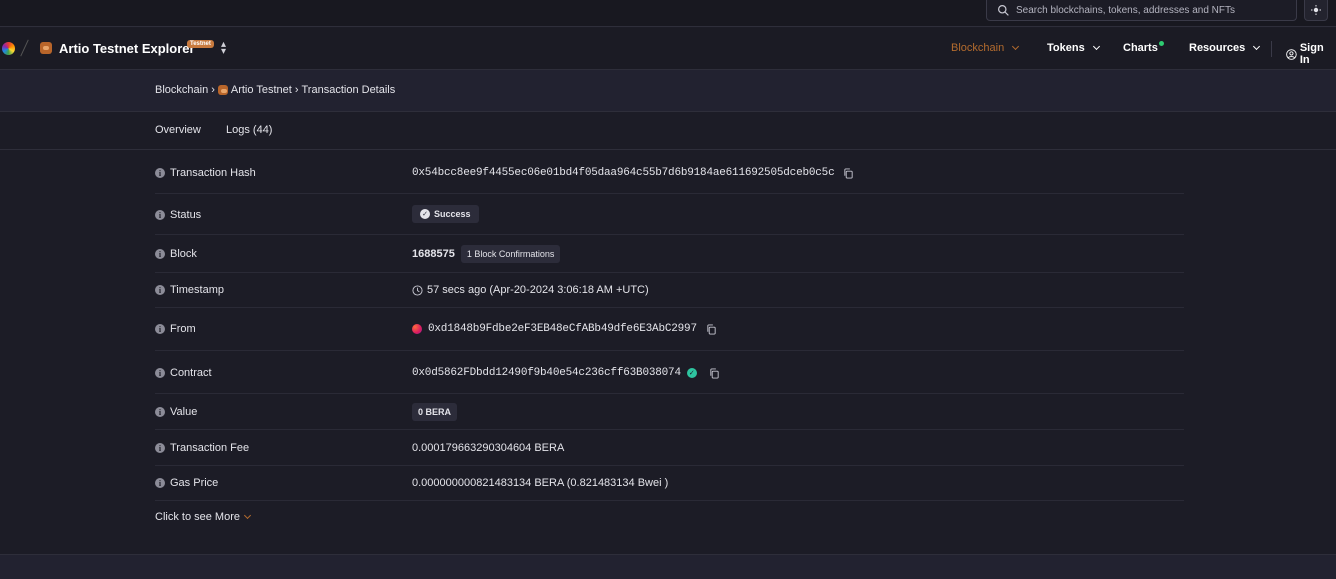 Image resolution: width=1336 pixels, height=579 pixels. Describe the element at coordinates (1291, 54) in the screenshot. I see `user-icon` at that location.